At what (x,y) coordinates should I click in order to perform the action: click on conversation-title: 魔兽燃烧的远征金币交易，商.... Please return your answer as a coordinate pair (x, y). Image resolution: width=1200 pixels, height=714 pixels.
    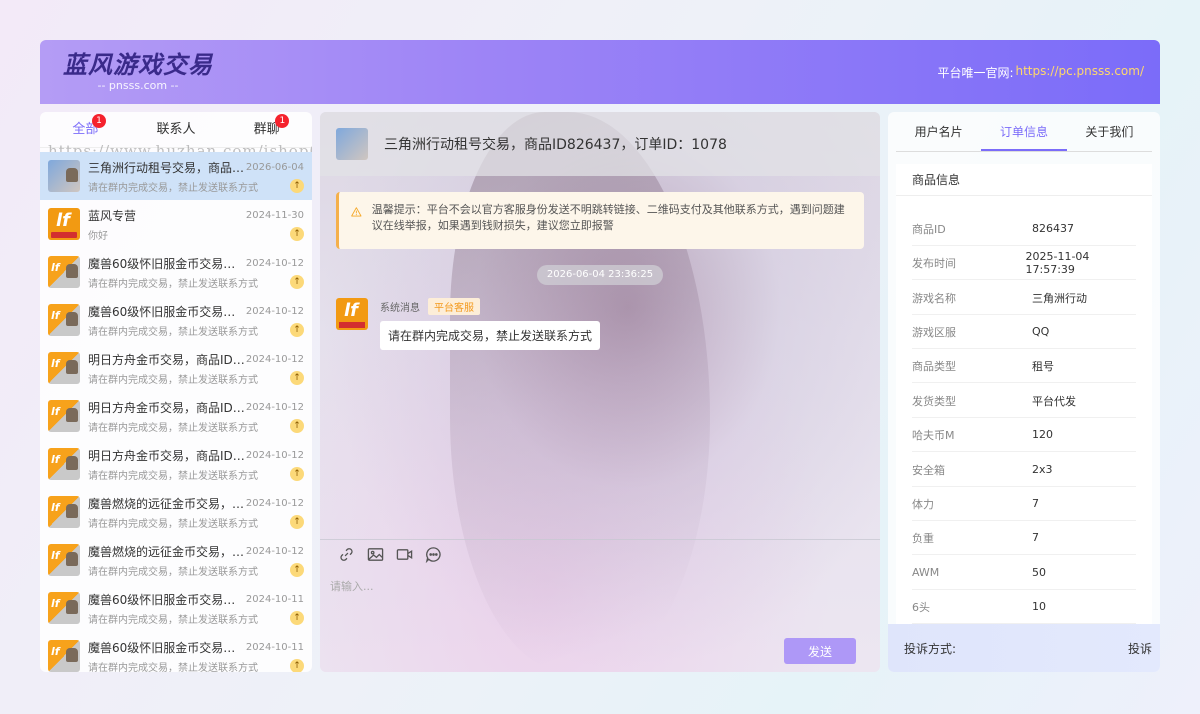
    Looking at the image, I should click on (167, 551).